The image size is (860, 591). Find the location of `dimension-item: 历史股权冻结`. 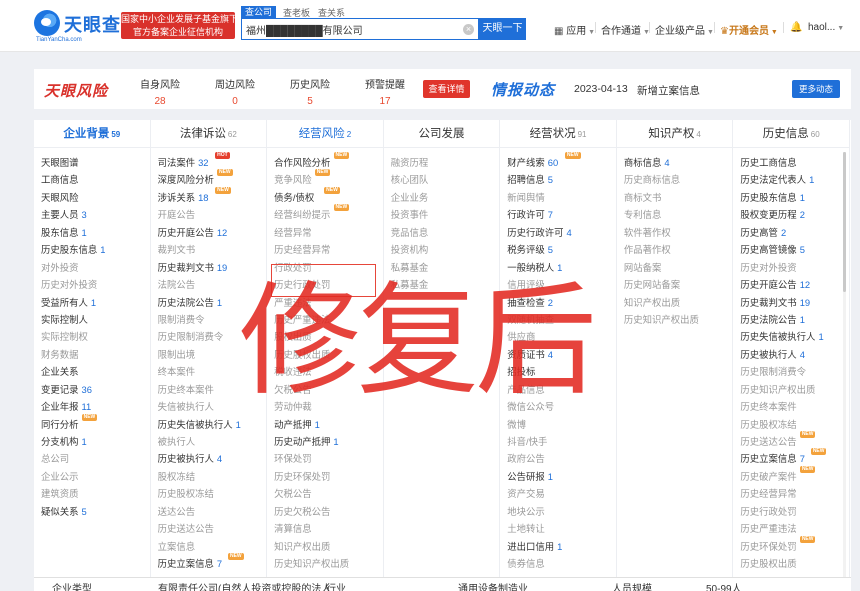

dimension-item: 历史股权冻结 is located at coordinates (209, 493).